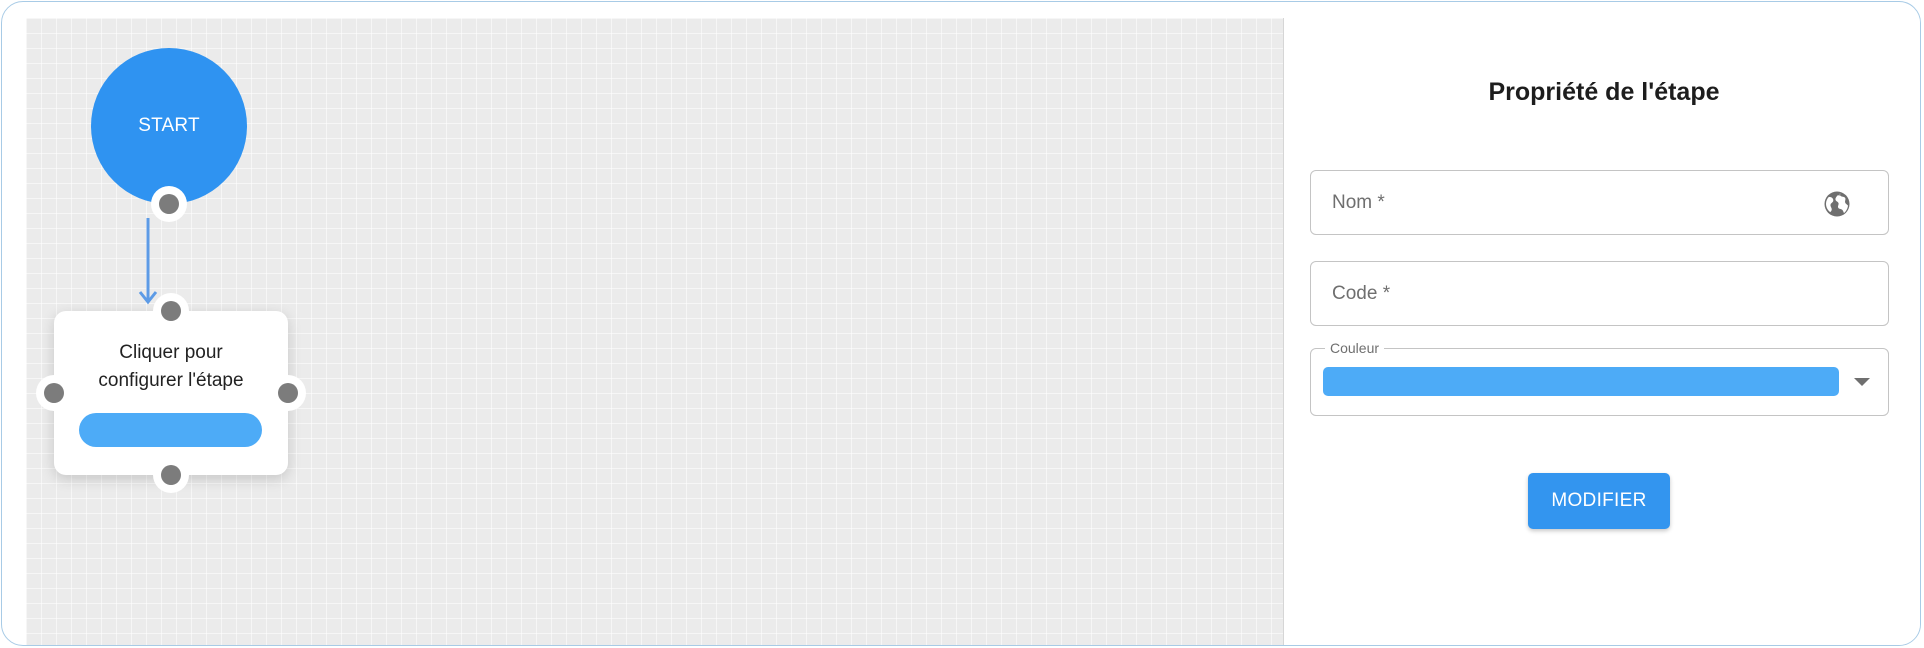 This screenshot has width=1924, height=648. I want to click on modify-button: MODIFIER, so click(1599, 501).